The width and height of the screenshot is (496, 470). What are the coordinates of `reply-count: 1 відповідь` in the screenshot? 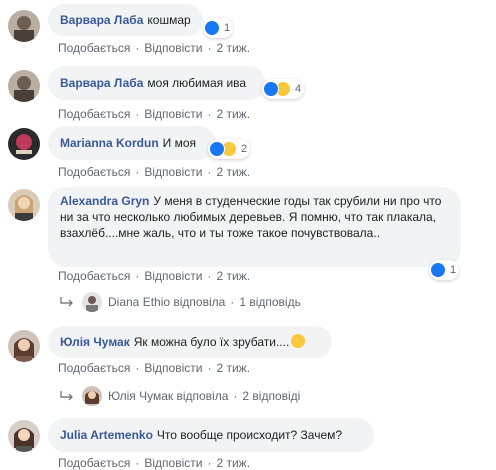 It's located at (270, 302).